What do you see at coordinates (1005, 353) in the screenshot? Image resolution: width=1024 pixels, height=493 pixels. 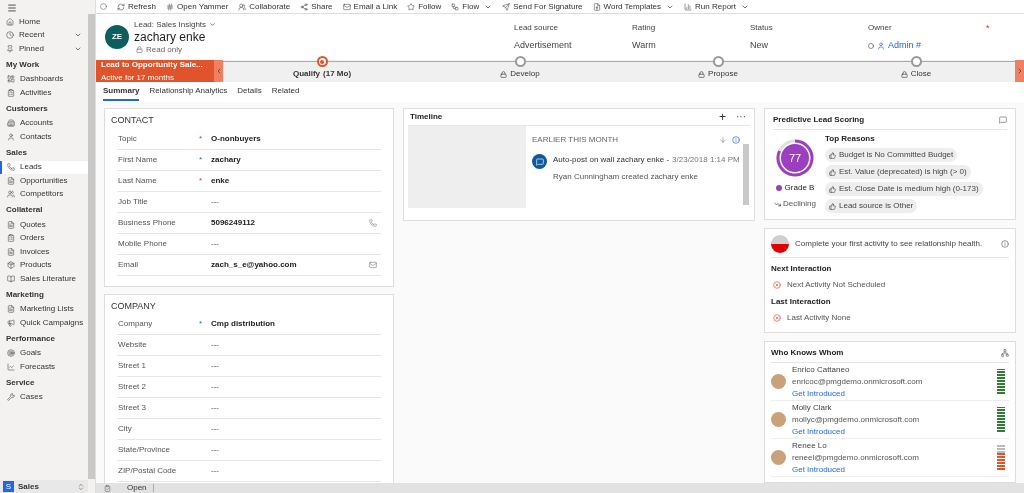 I see `network-icon` at bounding box center [1005, 353].